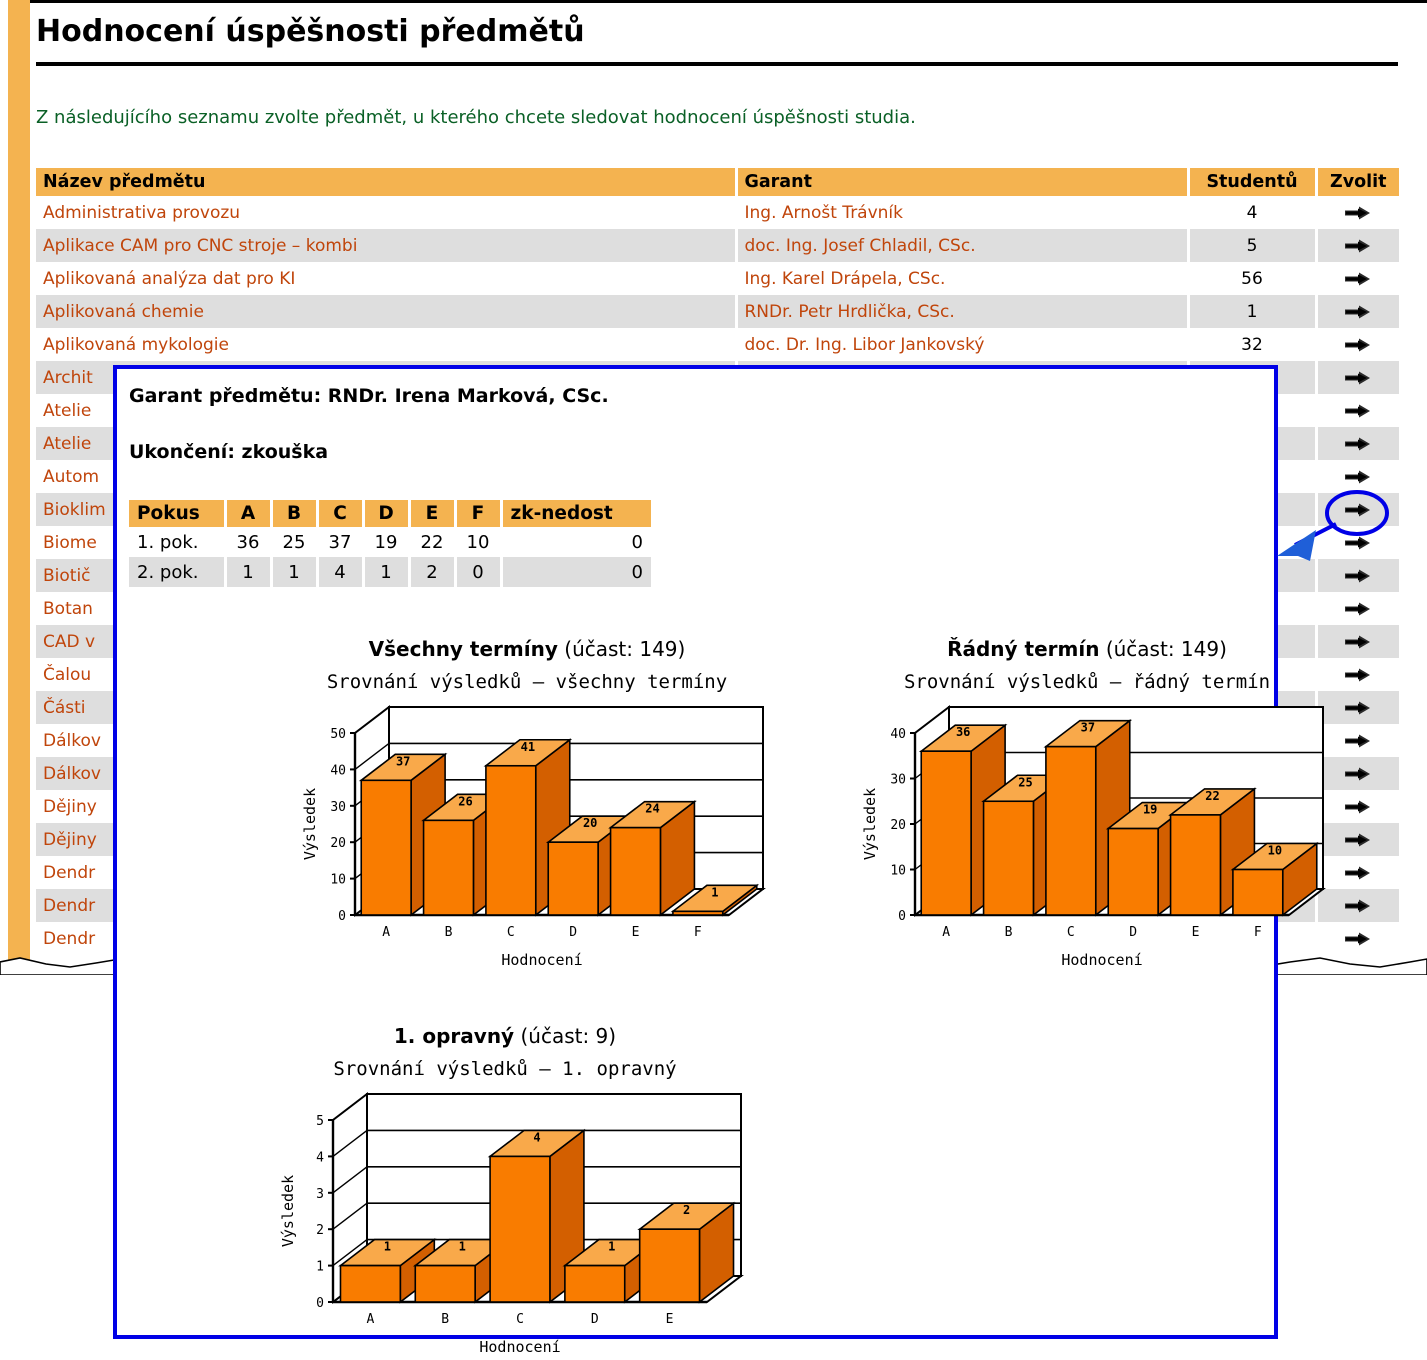 Image resolution: width=1427 pixels, height=1360 pixels. What do you see at coordinates (387, 542) in the screenshot?
I see `attempts-cell-d: 19` at bounding box center [387, 542].